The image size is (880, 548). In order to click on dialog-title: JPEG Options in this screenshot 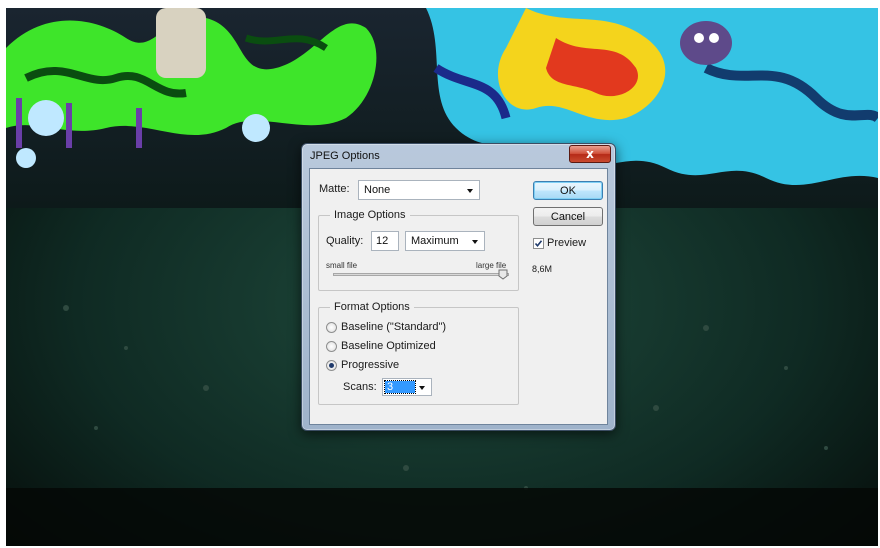, I will do `click(345, 156)`.